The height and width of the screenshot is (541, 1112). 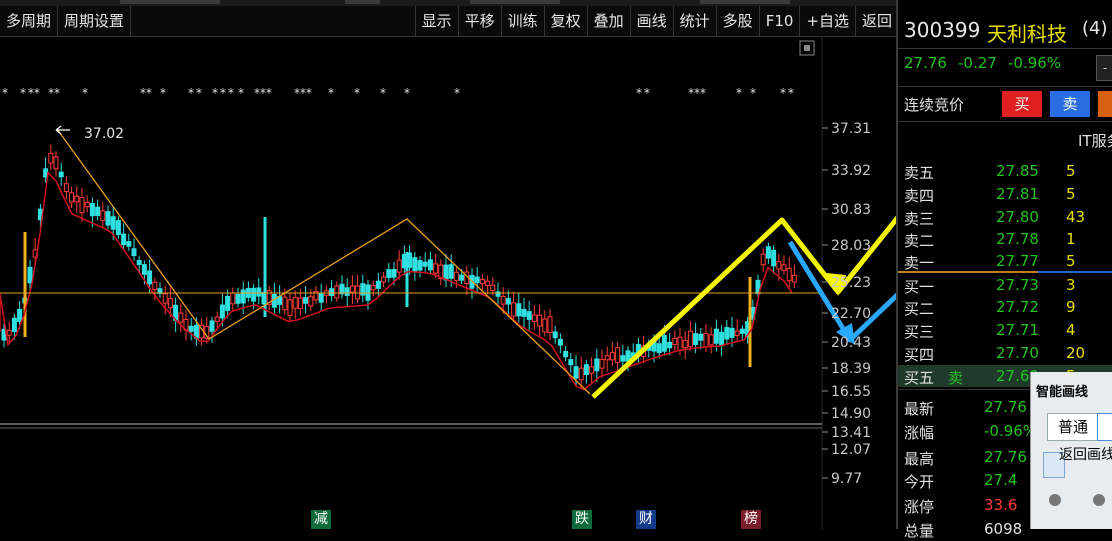 I want to click on level-volume: 20, so click(x=1076, y=353).